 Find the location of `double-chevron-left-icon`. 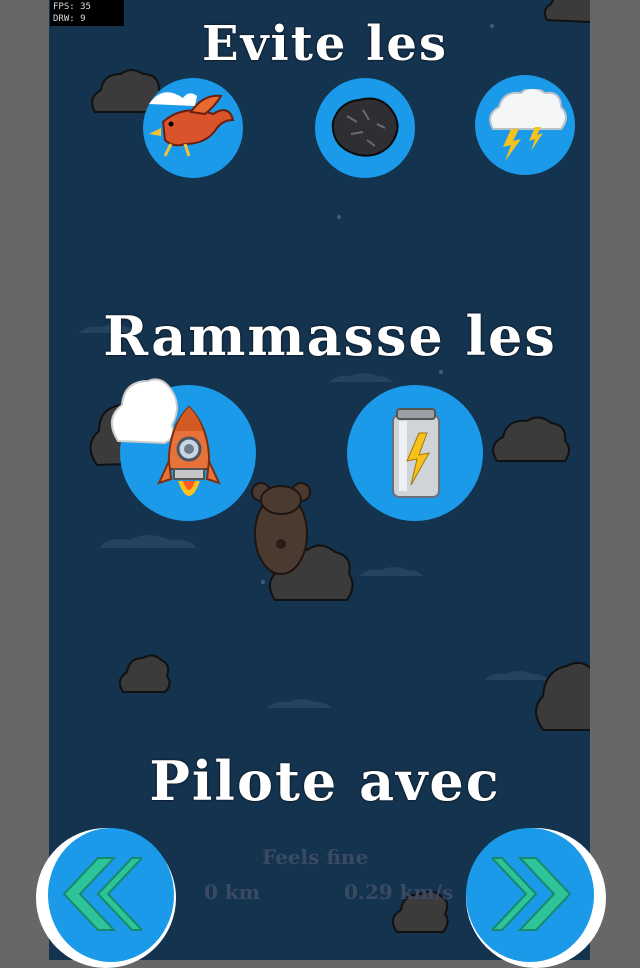

double-chevron-left-icon is located at coordinates (102, 894).